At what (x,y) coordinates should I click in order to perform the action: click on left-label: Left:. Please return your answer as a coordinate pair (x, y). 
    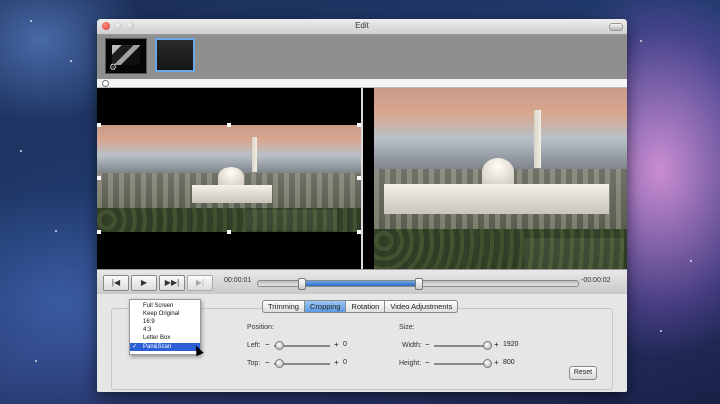
    Looking at the image, I should click on (254, 345).